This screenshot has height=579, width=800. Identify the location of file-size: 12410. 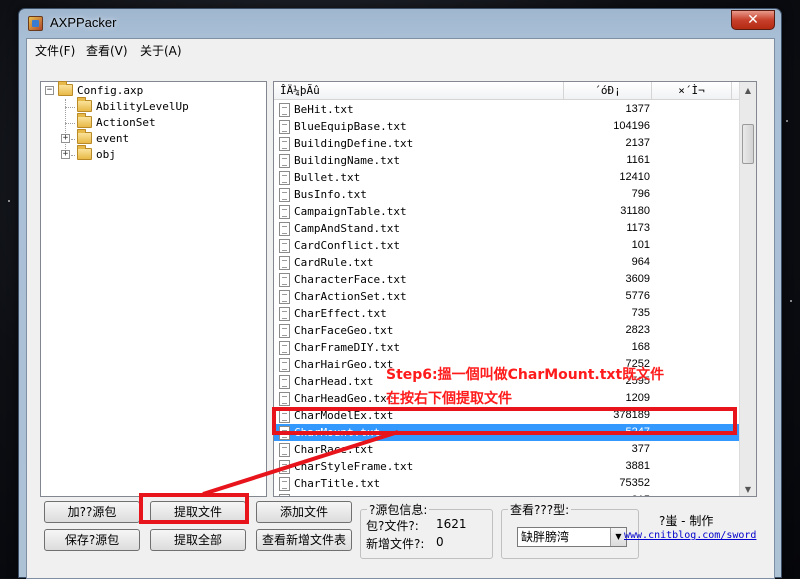
(634, 177).